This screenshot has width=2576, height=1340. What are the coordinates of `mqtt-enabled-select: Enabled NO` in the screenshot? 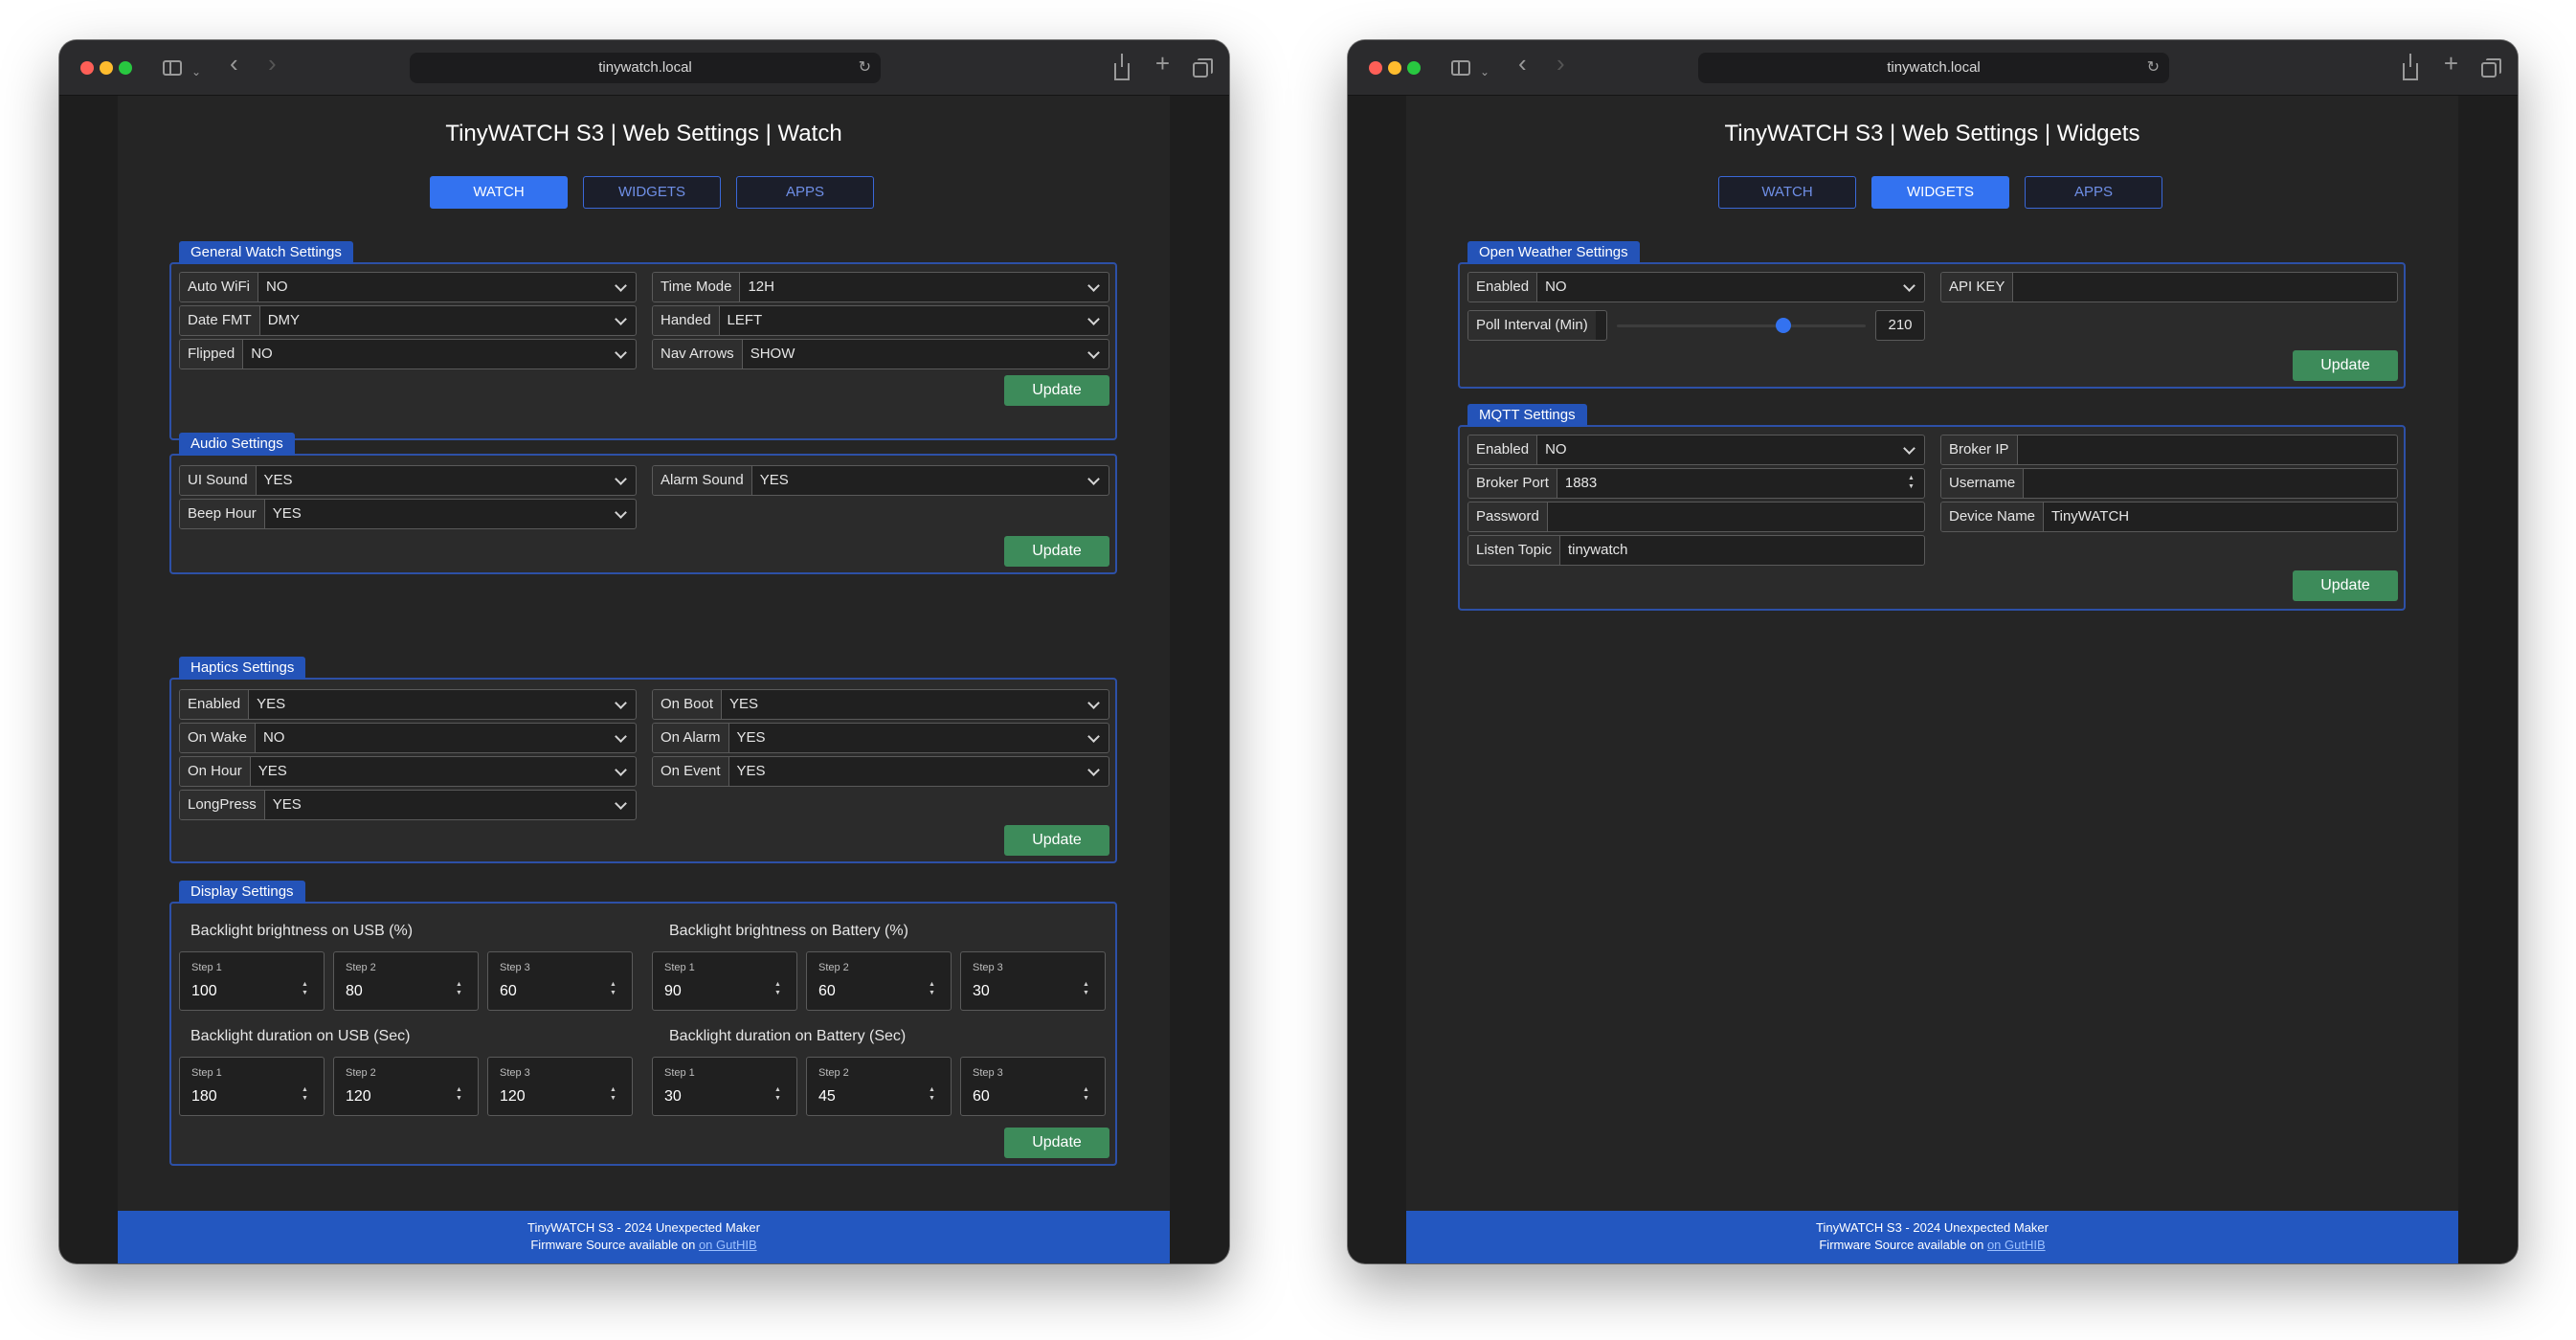 It's located at (1696, 450).